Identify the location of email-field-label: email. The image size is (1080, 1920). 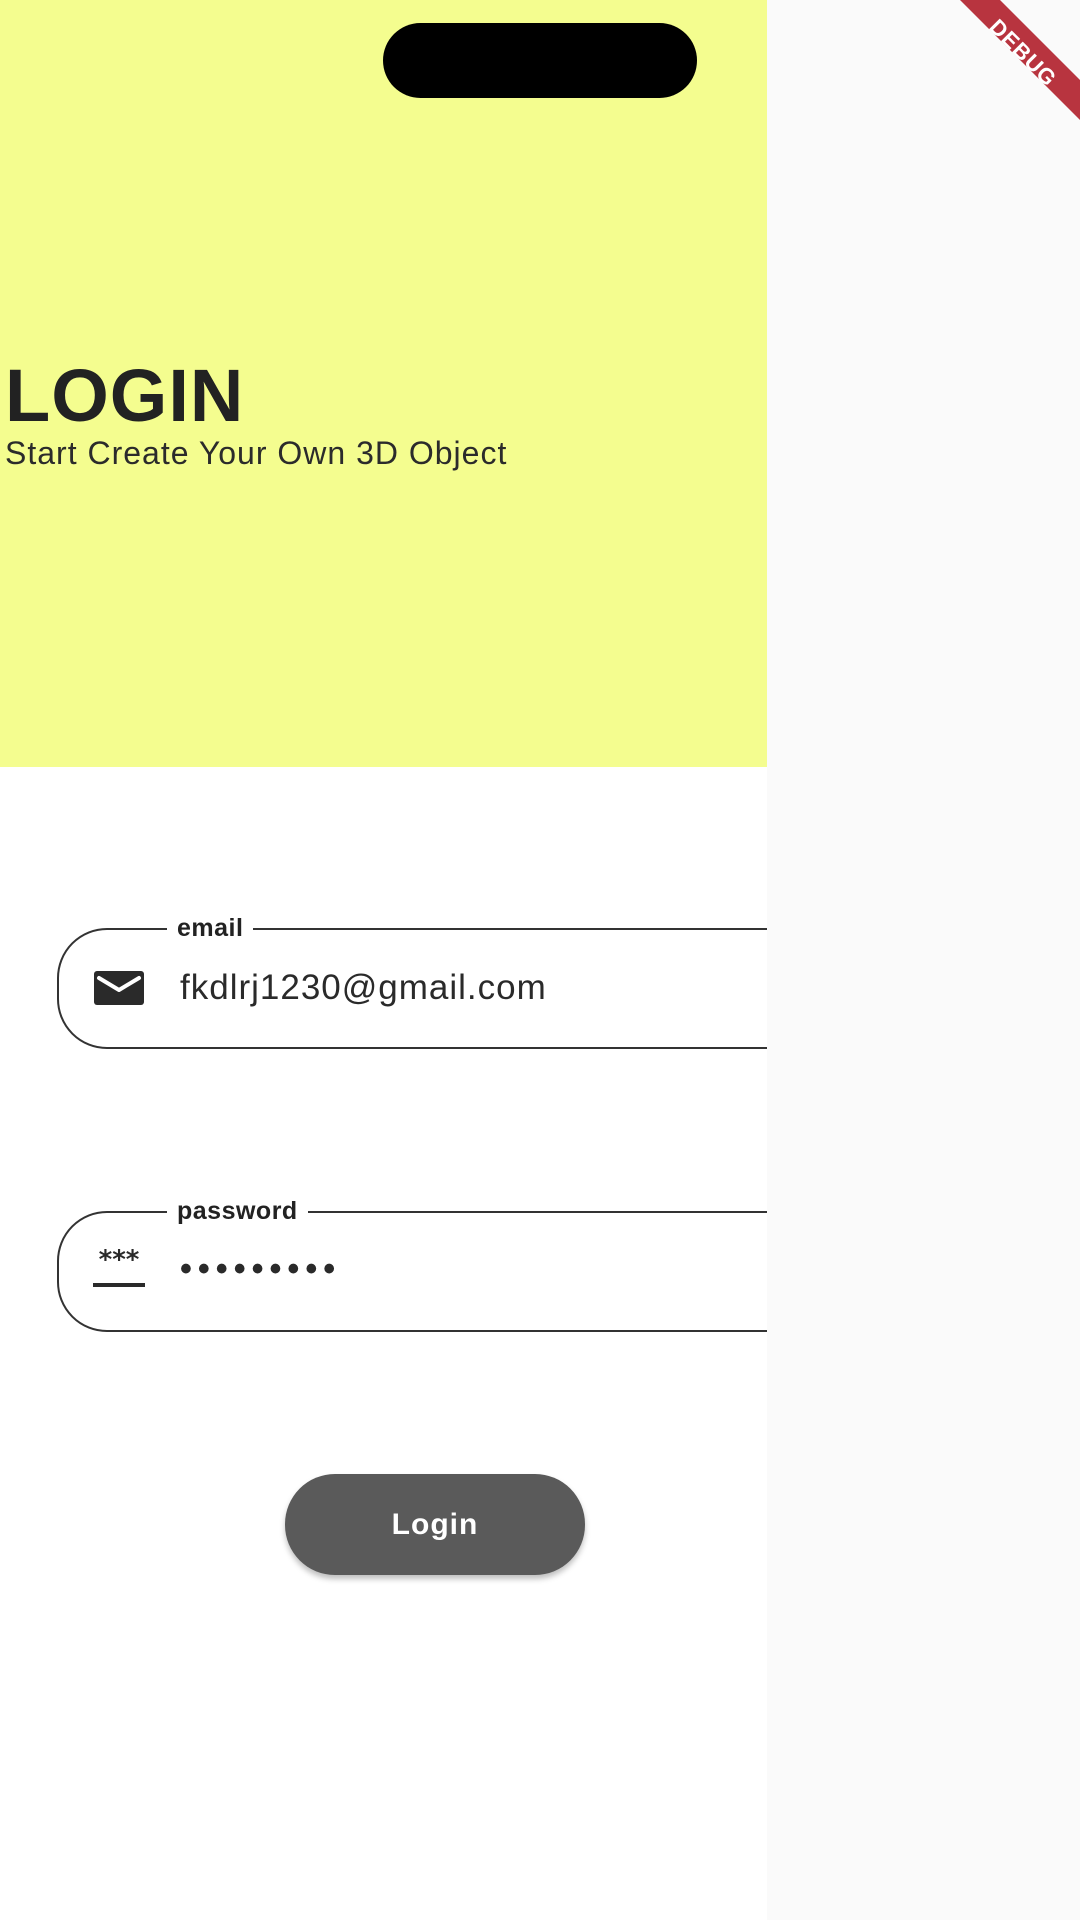
(210, 928).